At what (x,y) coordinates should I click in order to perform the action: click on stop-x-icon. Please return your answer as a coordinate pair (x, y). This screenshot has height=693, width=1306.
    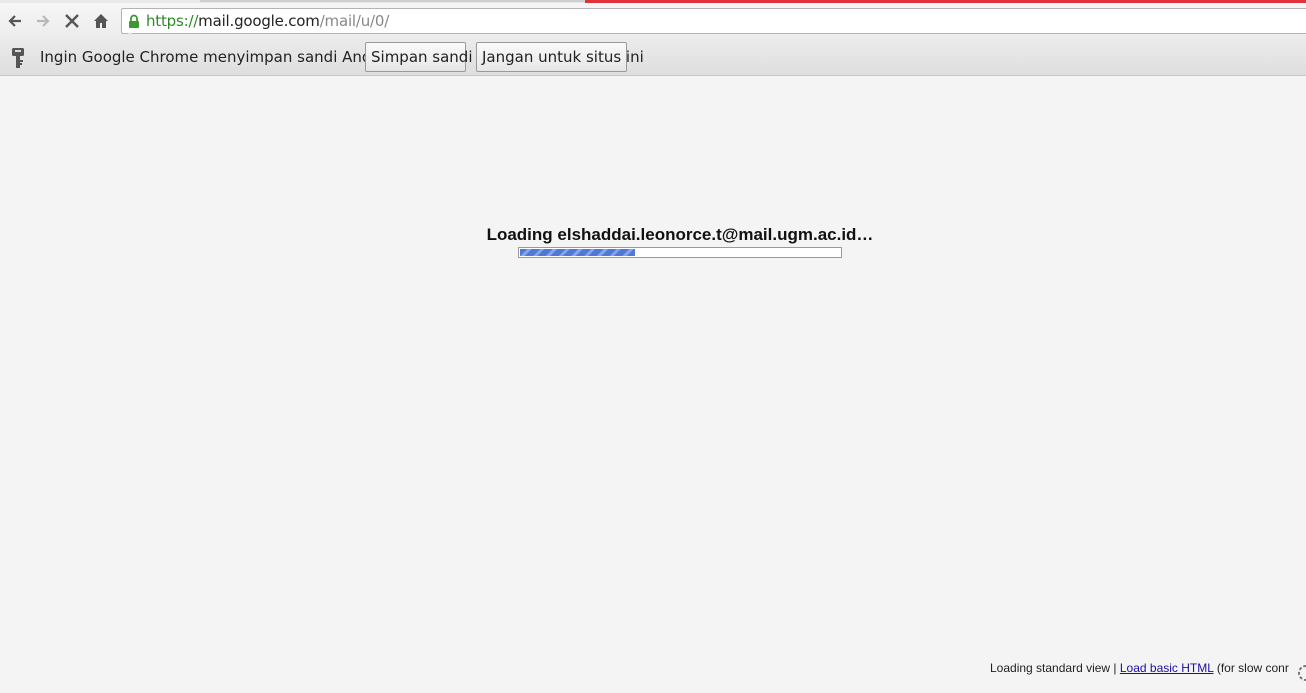
    Looking at the image, I should click on (72, 21).